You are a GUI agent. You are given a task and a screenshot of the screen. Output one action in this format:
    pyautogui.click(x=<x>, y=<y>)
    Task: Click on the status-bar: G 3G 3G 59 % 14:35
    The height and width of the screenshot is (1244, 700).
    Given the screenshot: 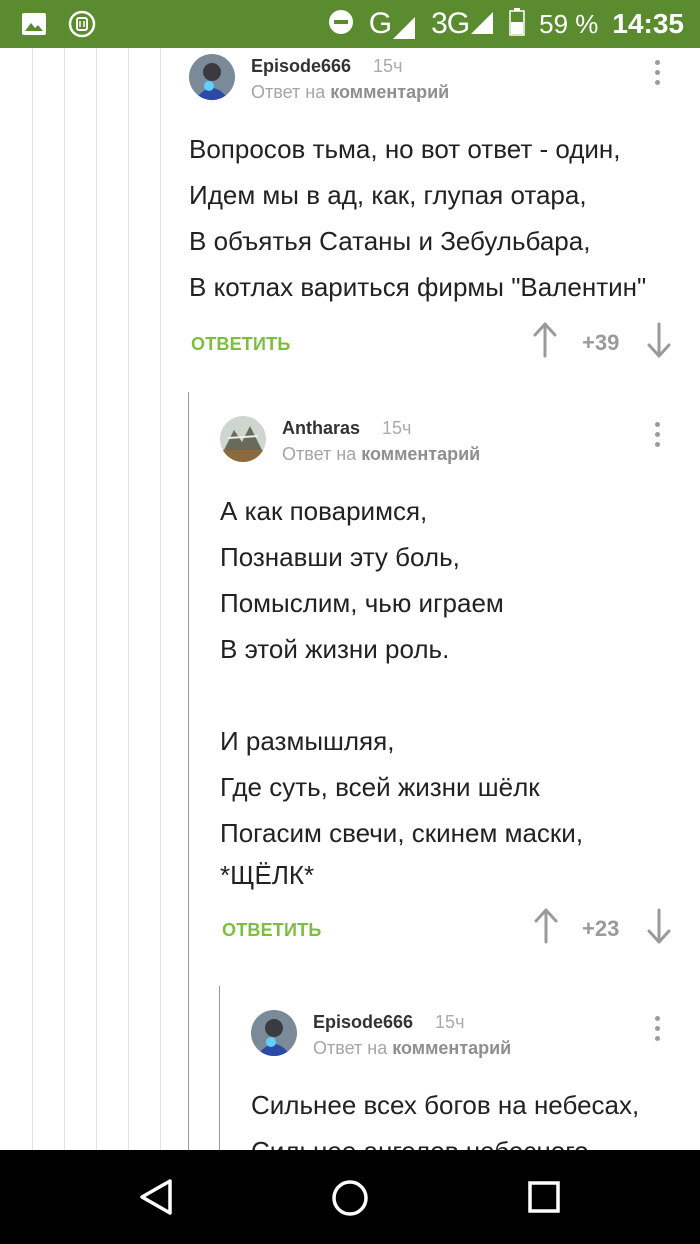 What is the action you would take?
    pyautogui.click(x=350, y=24)
    